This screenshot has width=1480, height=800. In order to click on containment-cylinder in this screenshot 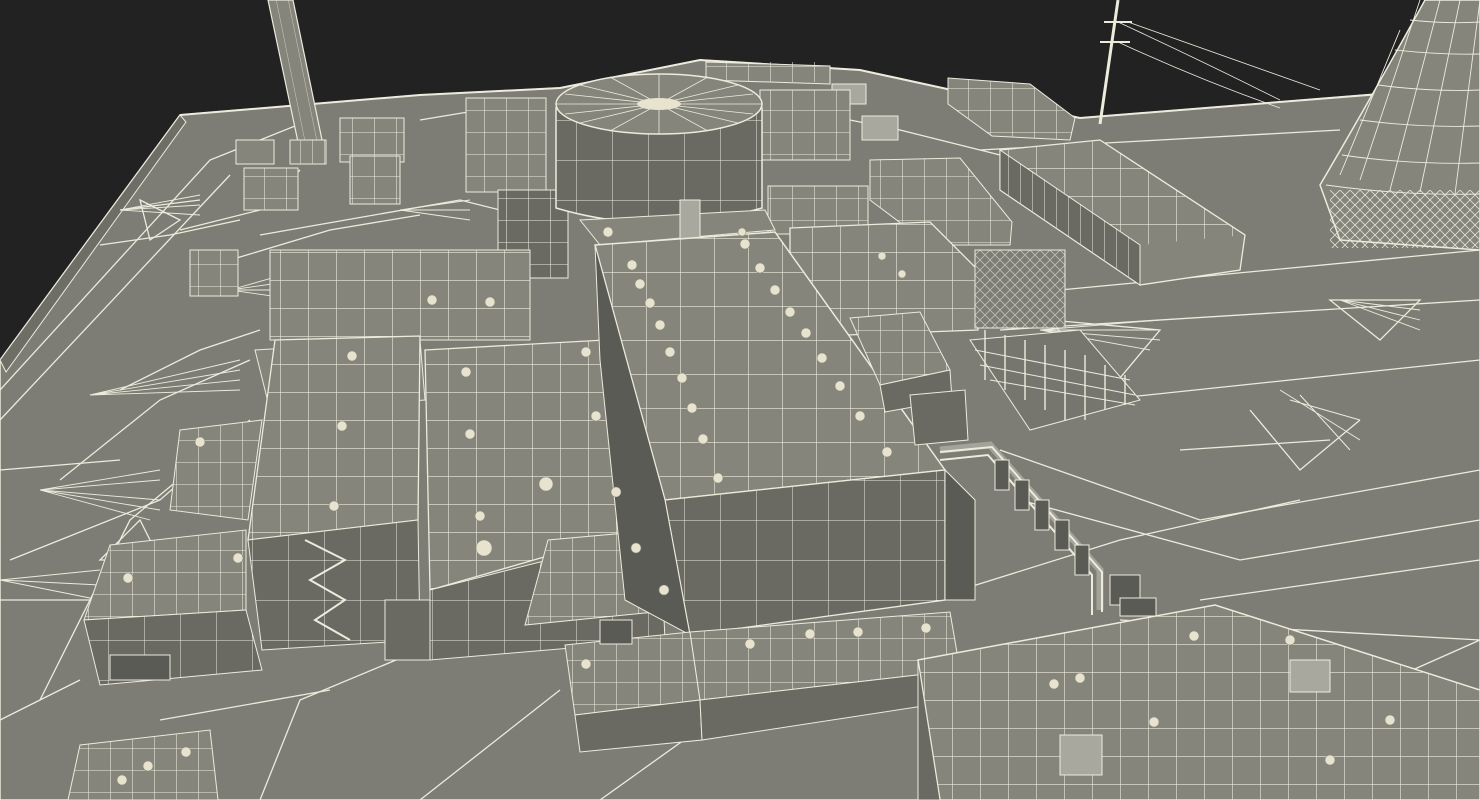, I will do `click(659, 148)`.